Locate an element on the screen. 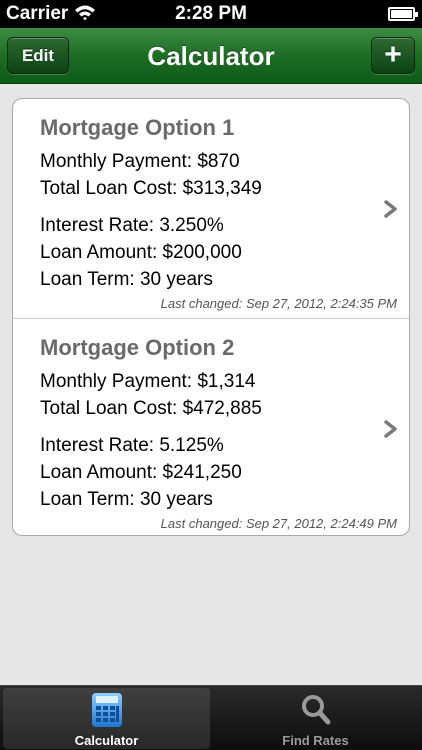 The width and height of the screenshot is (422, 750). tab-label: Calculator is located at coordinates (106, 740).